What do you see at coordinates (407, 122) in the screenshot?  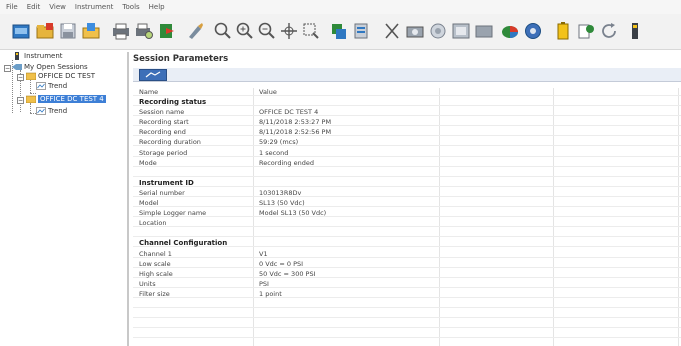 I see `table-row: Recording start 8/11/2018 2:53:27 PM` at bounding box center [407, 122].